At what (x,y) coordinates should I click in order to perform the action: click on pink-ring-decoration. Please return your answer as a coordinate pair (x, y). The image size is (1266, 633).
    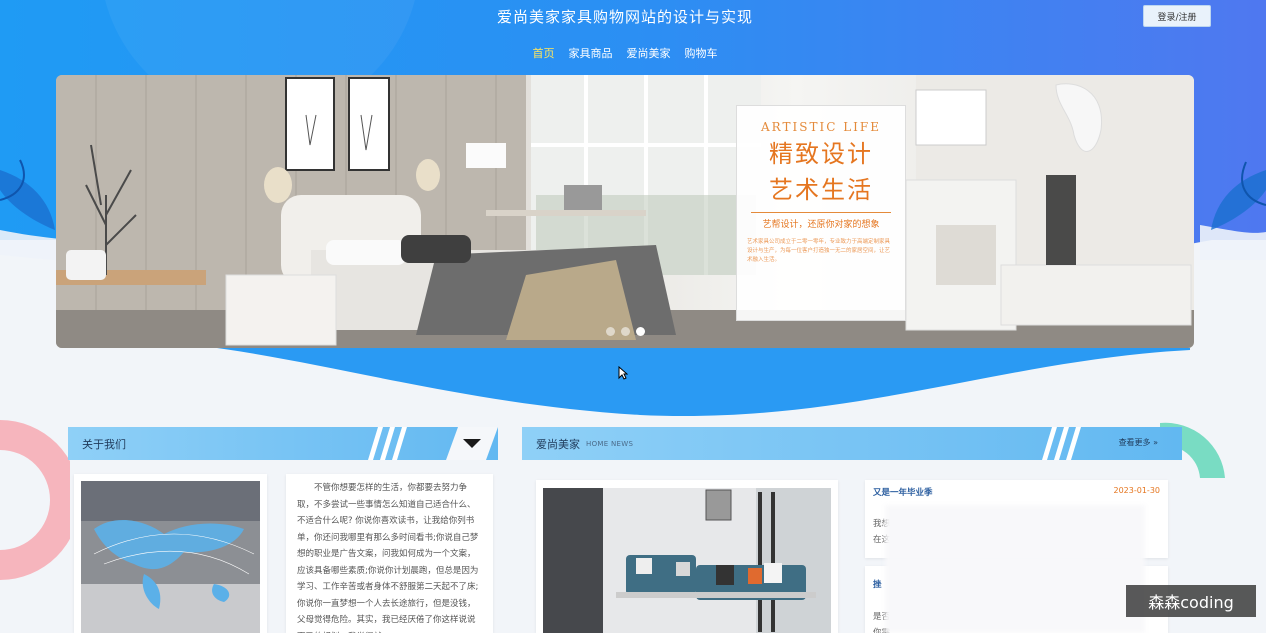
    Looking at the image, I should click on (35, 500).